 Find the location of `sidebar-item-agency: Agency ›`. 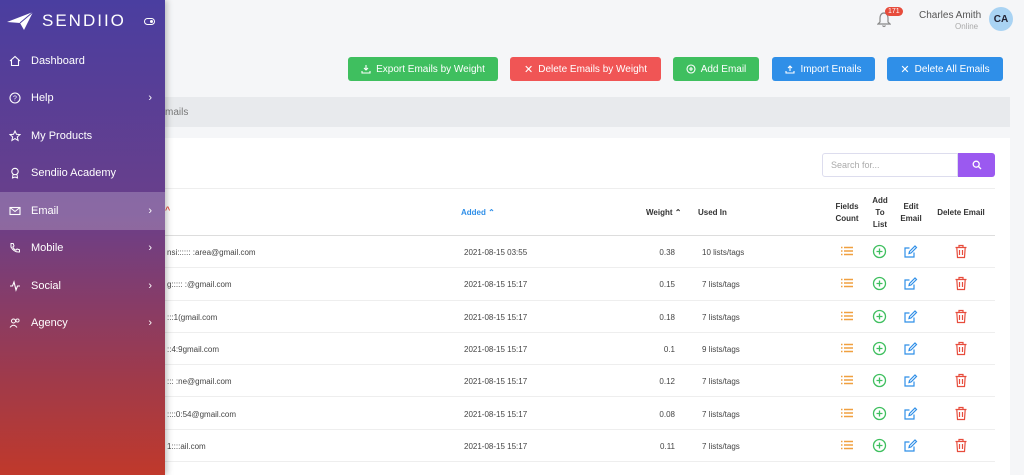

sidebar-item-agency: Agency › is located at coordinates (82, 324).